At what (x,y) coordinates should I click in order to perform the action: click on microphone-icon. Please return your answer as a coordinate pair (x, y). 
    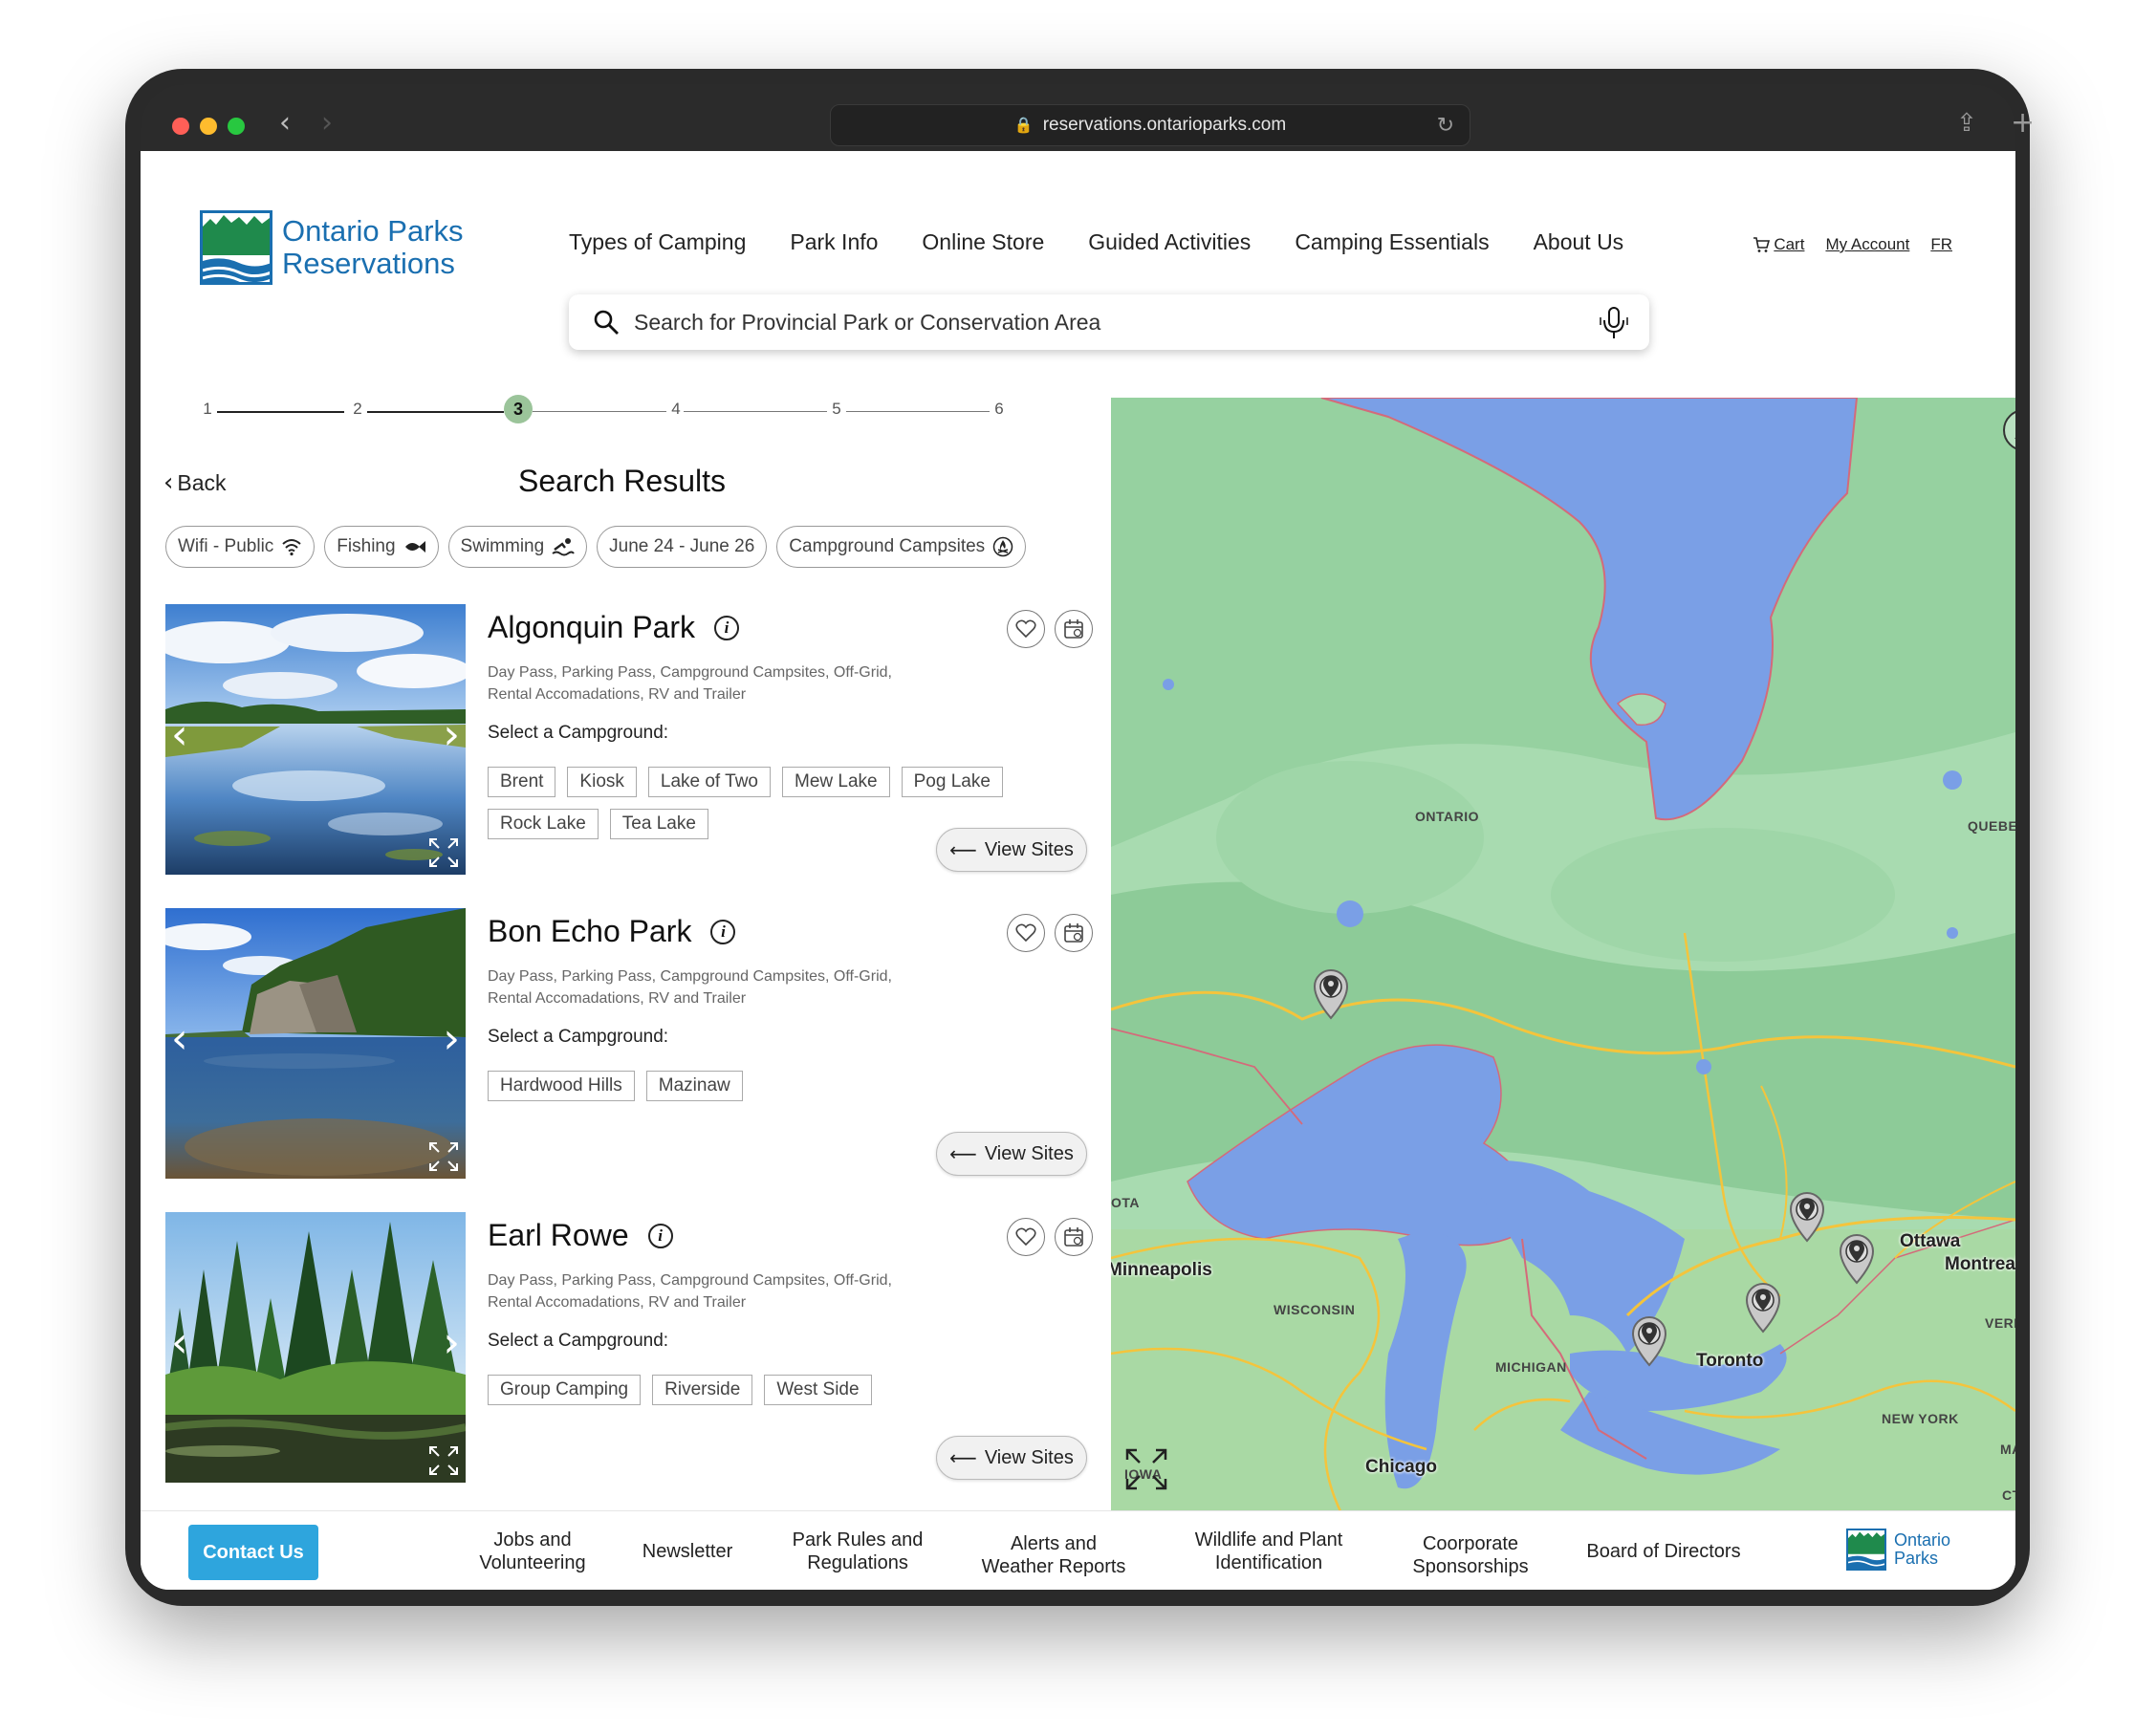
    Looking at the image, I should click on (1614, 323).